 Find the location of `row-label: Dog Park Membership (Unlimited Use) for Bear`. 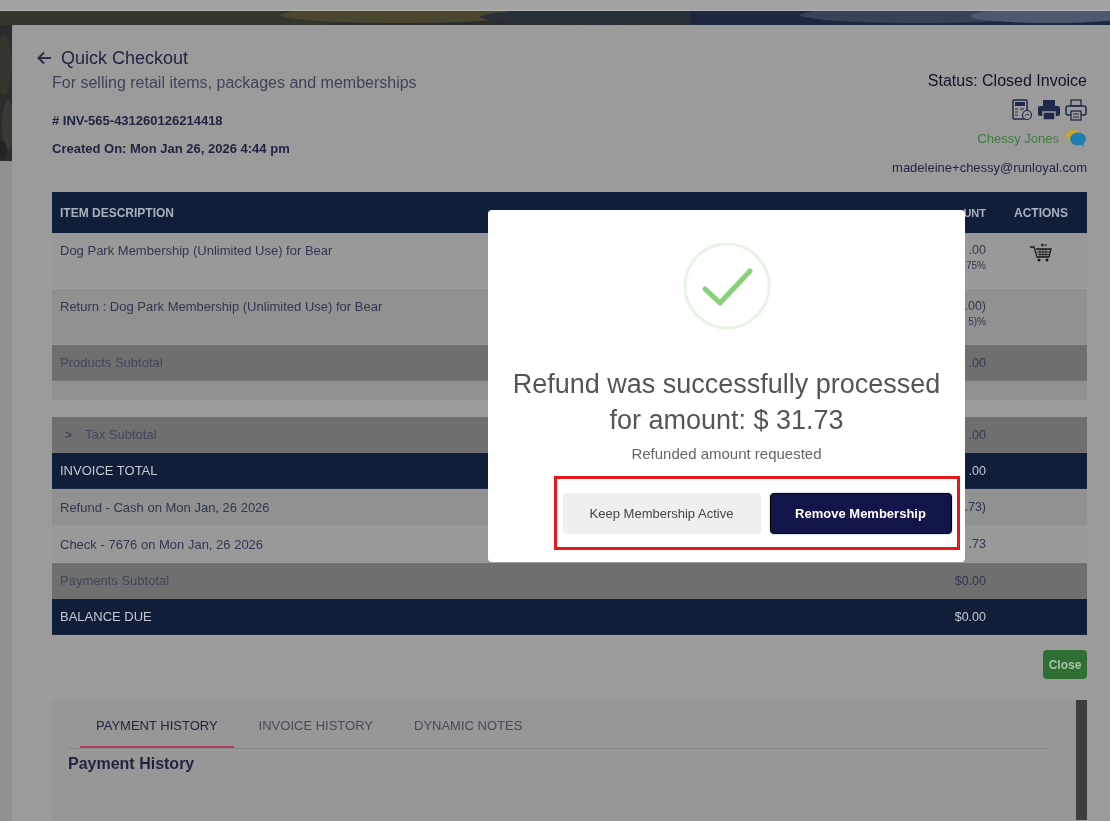

row-label: Dog Park Membership (Unlimited Use) for Bear is located at coordinates (196, 250).